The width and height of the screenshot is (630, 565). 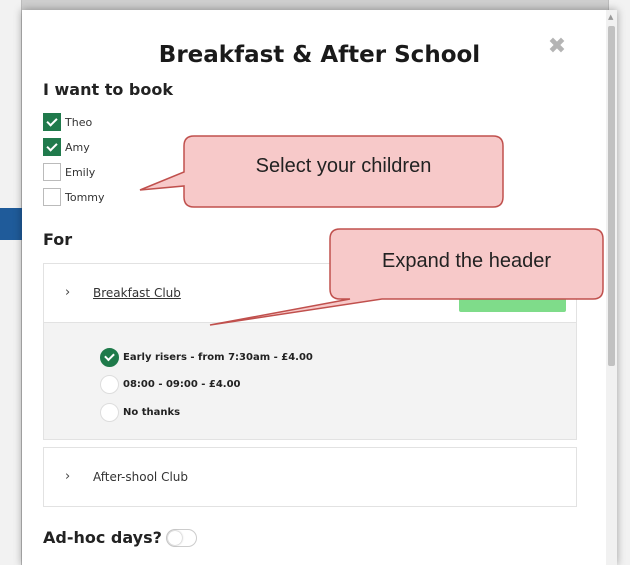 What do you see at coordinates (11, 282) in the screenshot?
I see `background-left-column` at bounding box center [11, 282].